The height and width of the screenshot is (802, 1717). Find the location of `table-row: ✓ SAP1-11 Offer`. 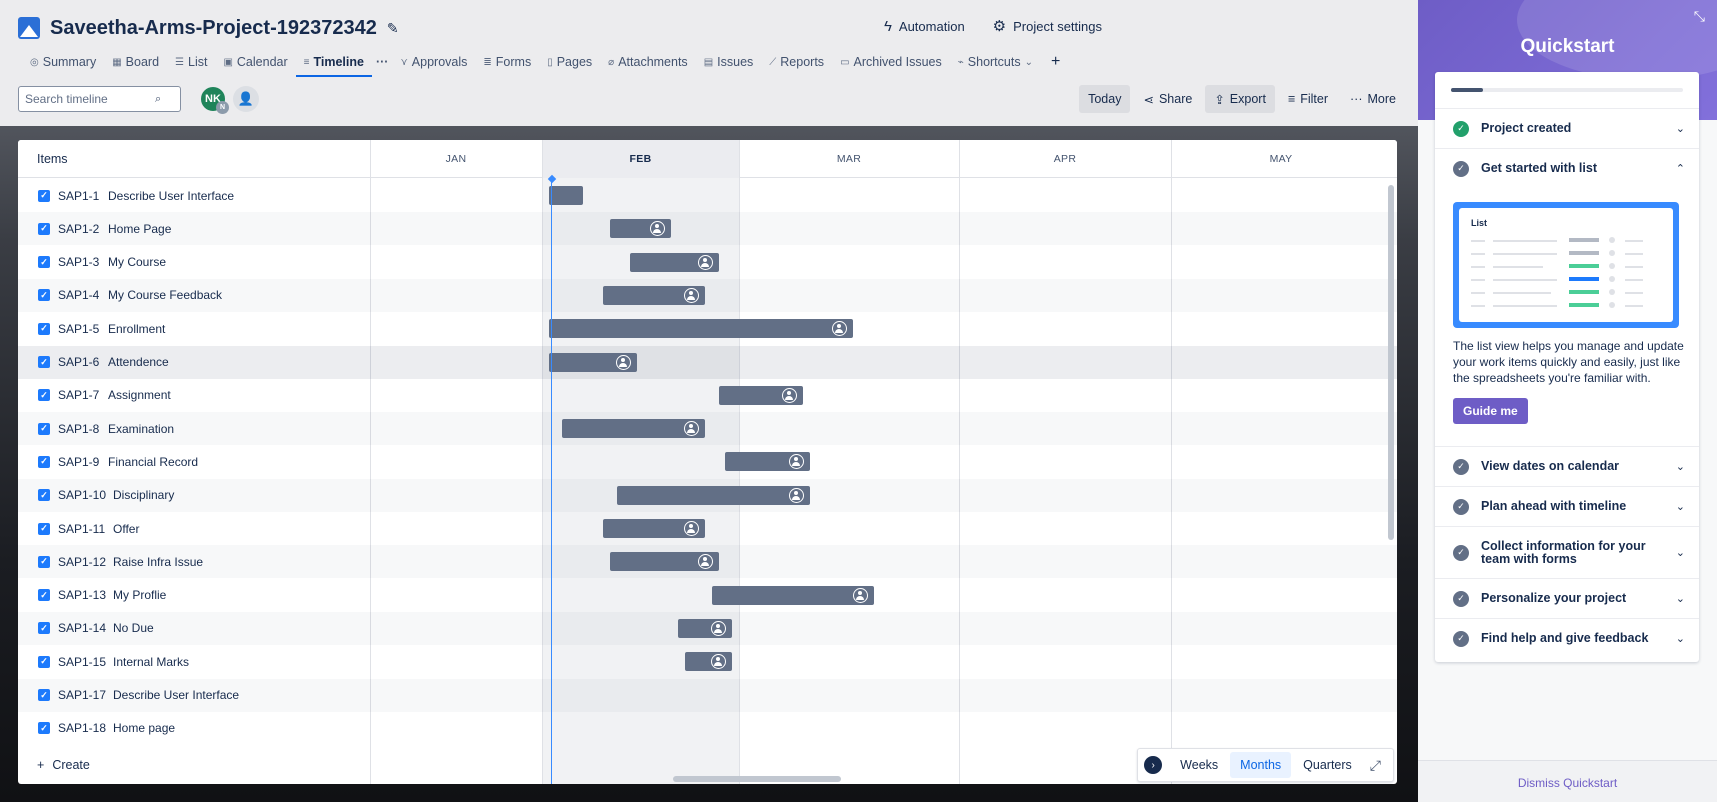

table-row: ✓ SAP1-11 Offer is located at coordinates (707, 528).